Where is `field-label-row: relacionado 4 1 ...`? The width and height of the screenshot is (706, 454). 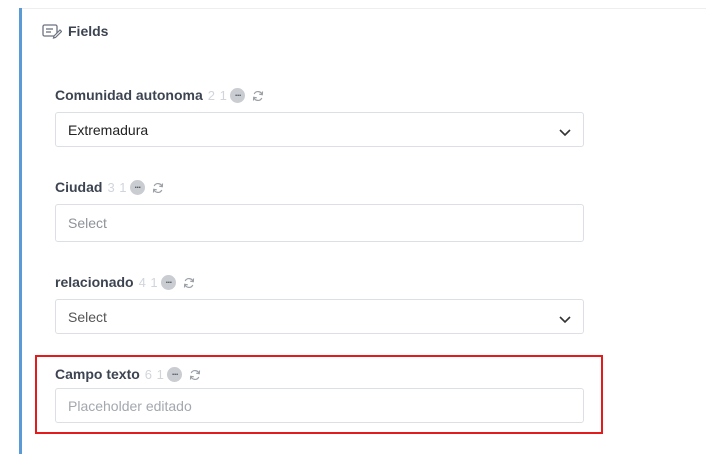
field-label-row: relacionado 4 1 ... is located at coordinates (319, 282).